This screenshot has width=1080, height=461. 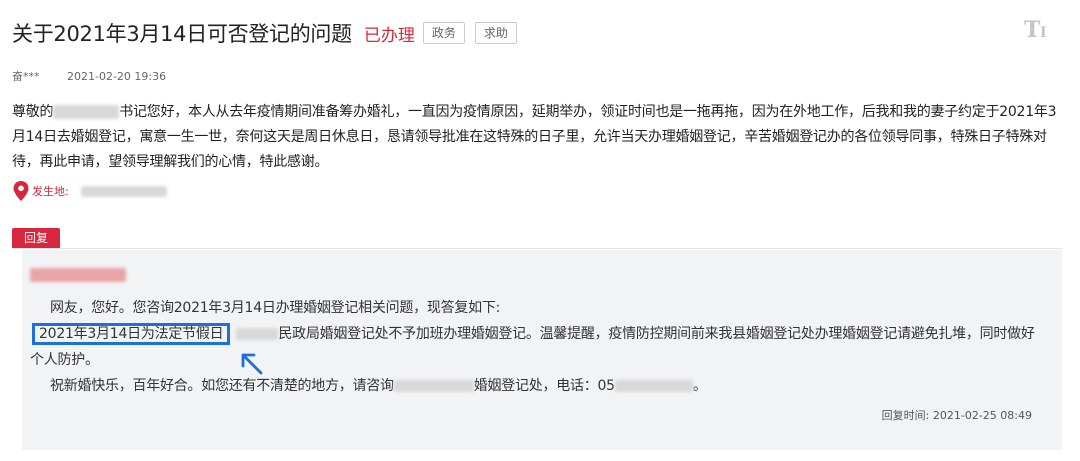 I want to click on author-name: 奋***, so click(x=26, y=76).